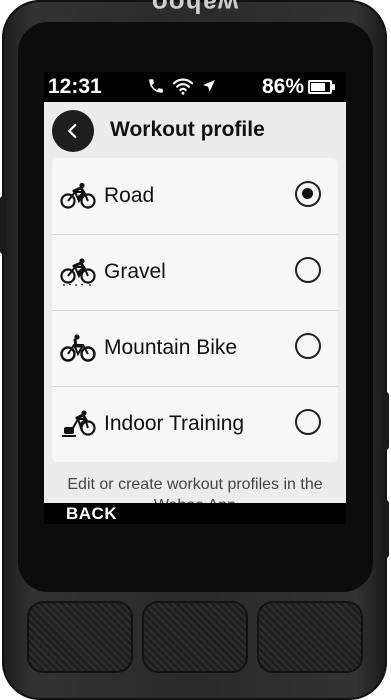 This screenshot has height=700, width=391. I want to click on profile-row-mountain-bike: Mountain Bike, so click(195, 348).